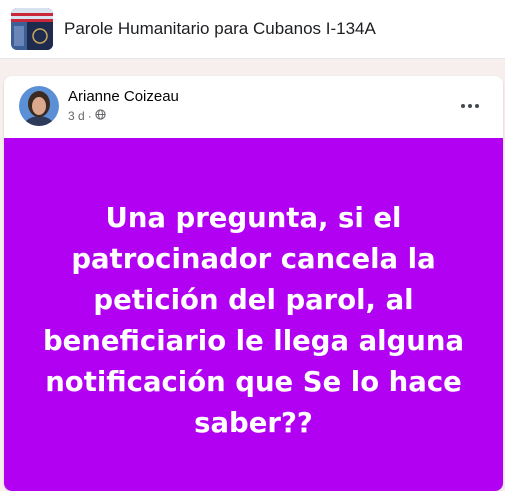 Image resolution: width=505 pixels, height=491 pixels. I want to click on group-header: Parole Humanitario para Cubanos I-134A, so click(252, 29).